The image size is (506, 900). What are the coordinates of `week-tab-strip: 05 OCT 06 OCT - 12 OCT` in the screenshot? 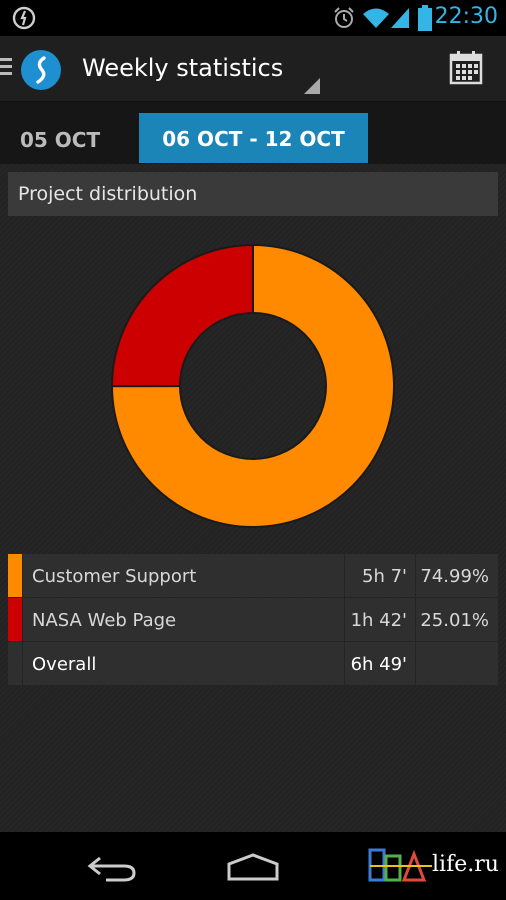 It's located at (253, 133).